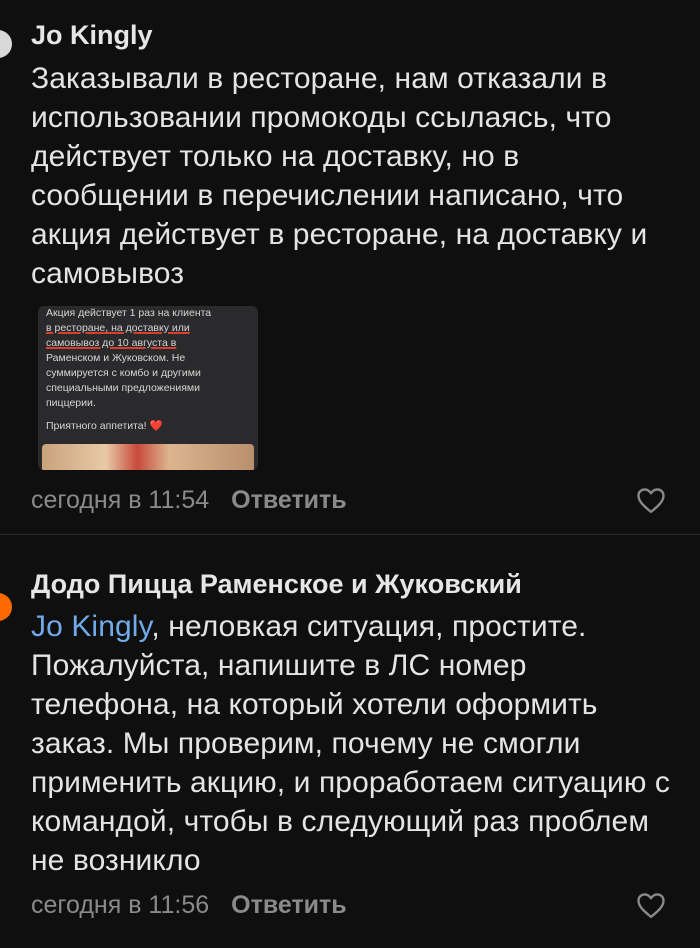 This screenshot has width=700, height=948. I want to click on comment-meta: сегодня в 11:56 Ответить, so click(189, 905).